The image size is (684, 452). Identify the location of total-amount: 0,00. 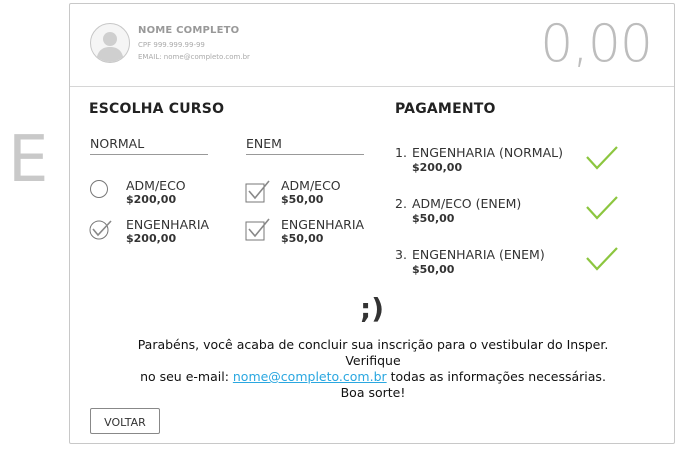
(596, 44).